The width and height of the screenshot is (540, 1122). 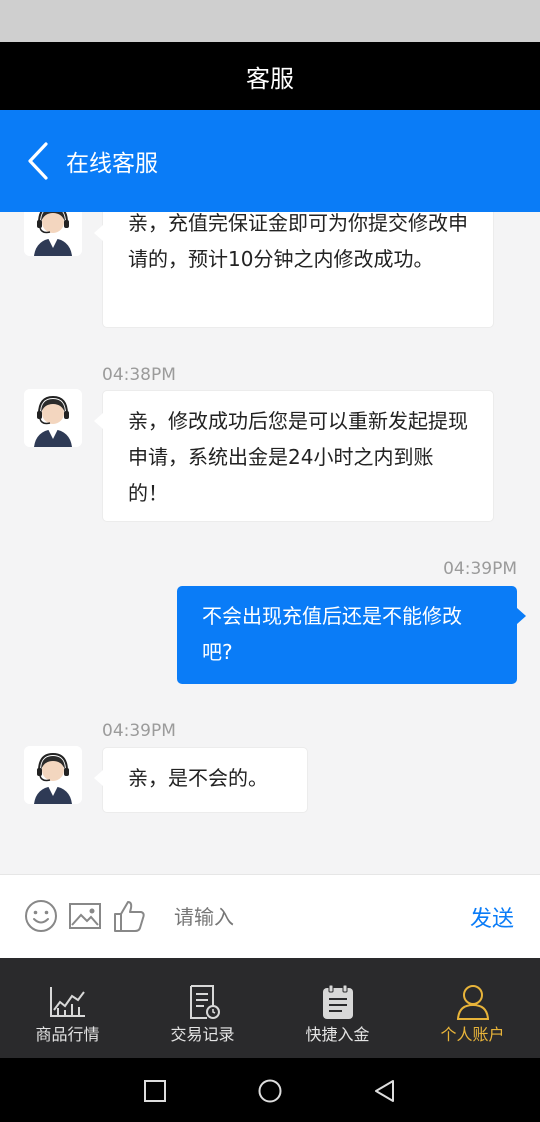 What do you see at coordinates (67, 1002) in the screenshot?
I see `chart-icon` at bounding box center [67, 1002].